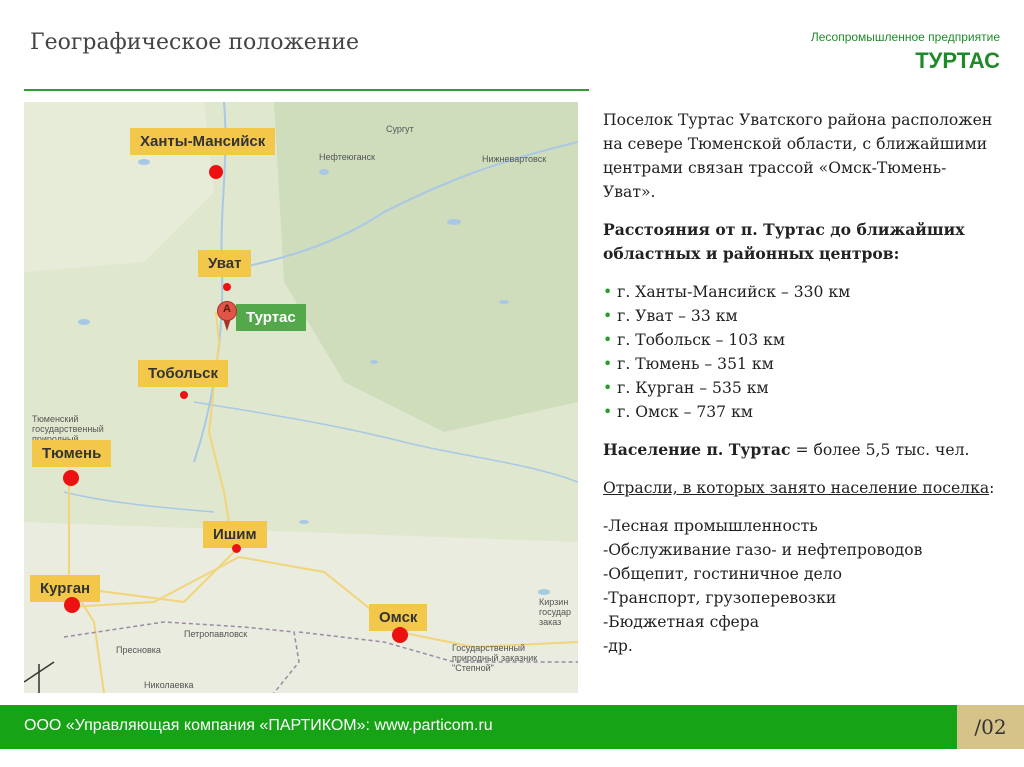 This screenshot has width=1024, height=767. I want to click on city-label-uvat: Уват, so click(225, 263).